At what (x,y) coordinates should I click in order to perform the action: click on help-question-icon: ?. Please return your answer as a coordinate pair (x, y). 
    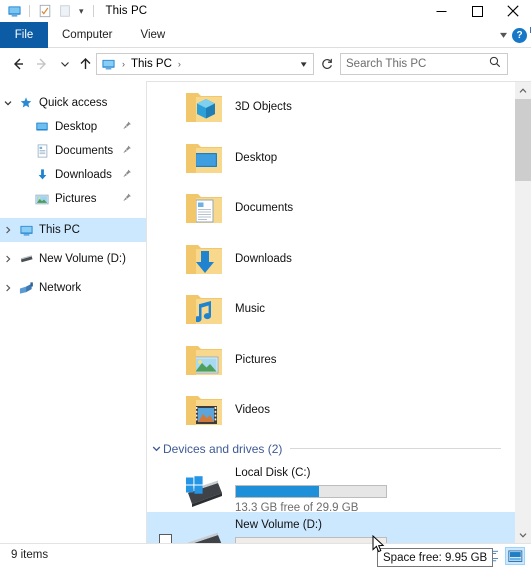
    Looking at the image, I should click on (519, 35).